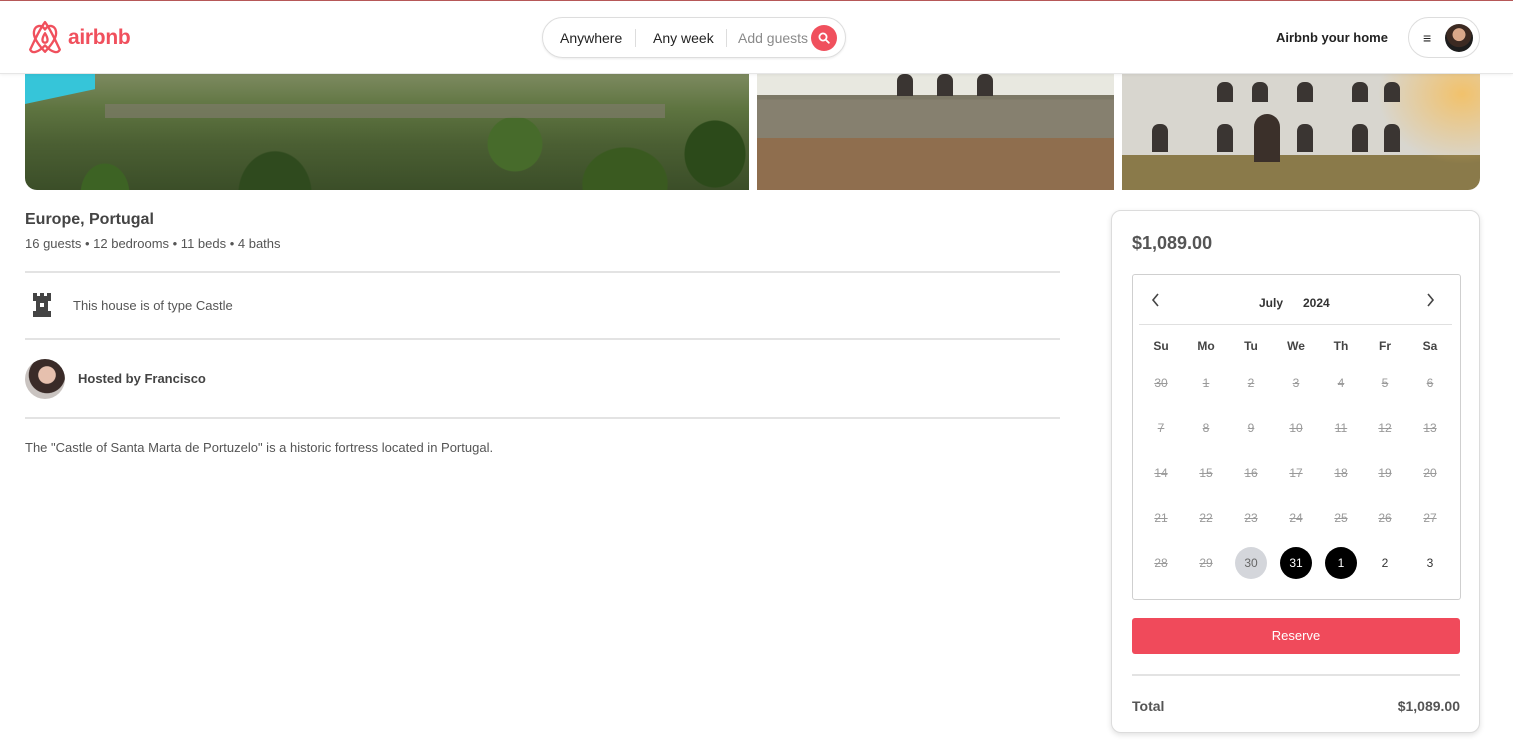 The image size is (1513, 742). What do you see at coordinates (60, 89) in the screenshot?
I see `pool-shape` at bounding box center [60, 89].